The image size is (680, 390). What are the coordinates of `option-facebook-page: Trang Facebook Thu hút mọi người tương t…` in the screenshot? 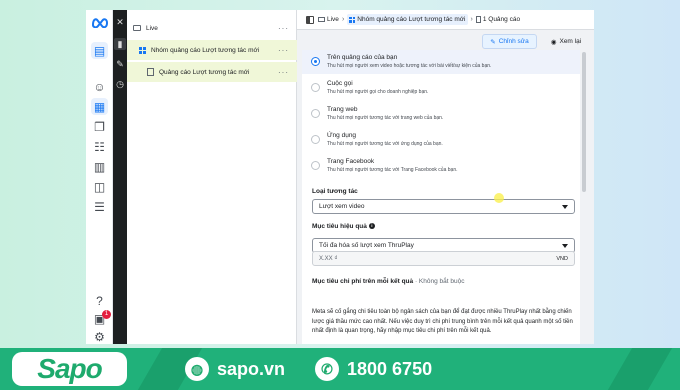 It's located at (441, 166).